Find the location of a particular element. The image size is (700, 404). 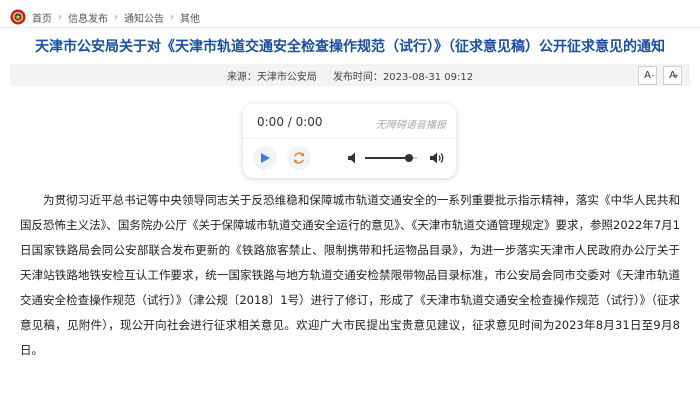

play-icon is located at coordinates (265, 158).